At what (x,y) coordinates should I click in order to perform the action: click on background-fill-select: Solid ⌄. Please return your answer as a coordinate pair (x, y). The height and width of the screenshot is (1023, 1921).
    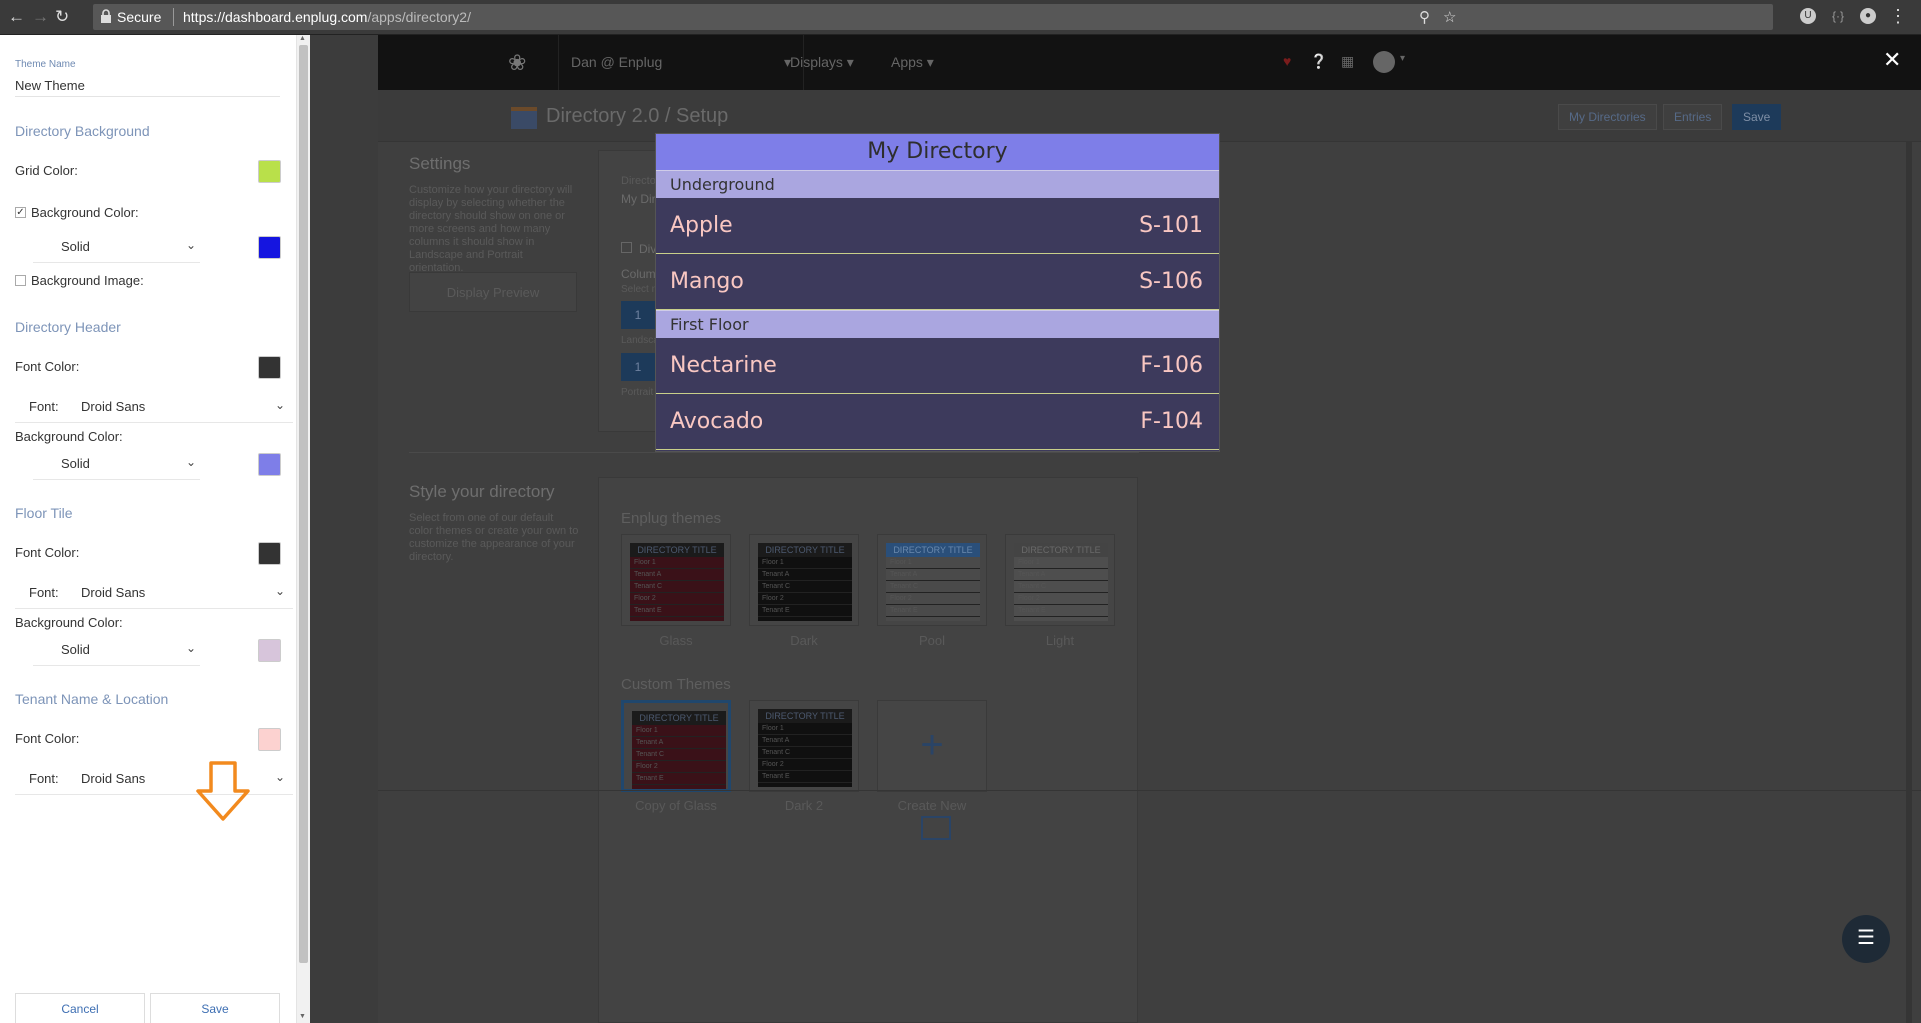
    Looking at the image, I should click on (116, 248).